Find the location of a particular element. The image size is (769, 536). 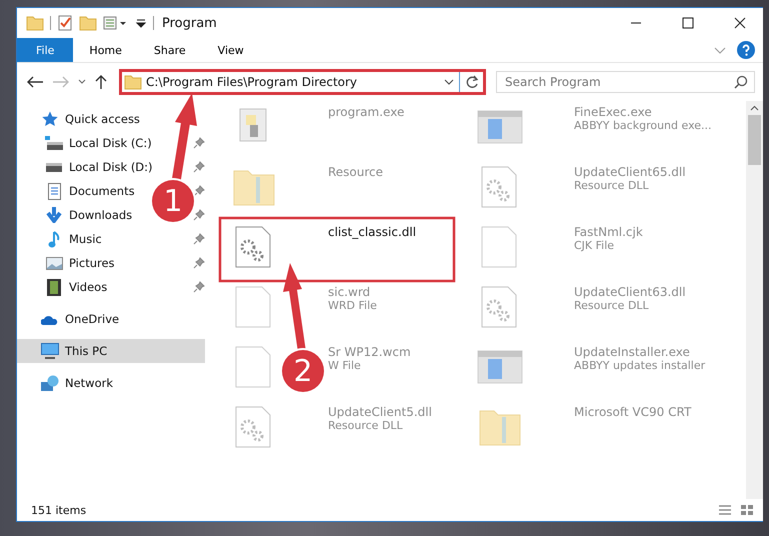

file-name: clist_classic.dll is located at coordinates (372, 232).